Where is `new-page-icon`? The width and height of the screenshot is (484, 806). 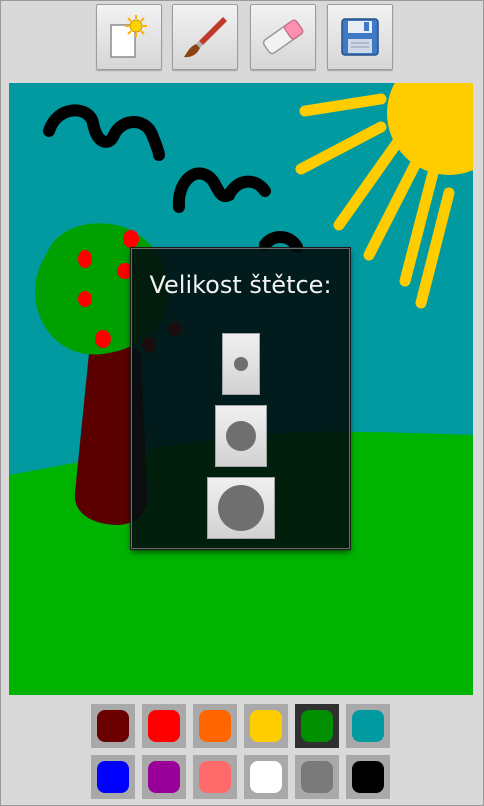
new-page-icon is located at coordinates (128, 36).